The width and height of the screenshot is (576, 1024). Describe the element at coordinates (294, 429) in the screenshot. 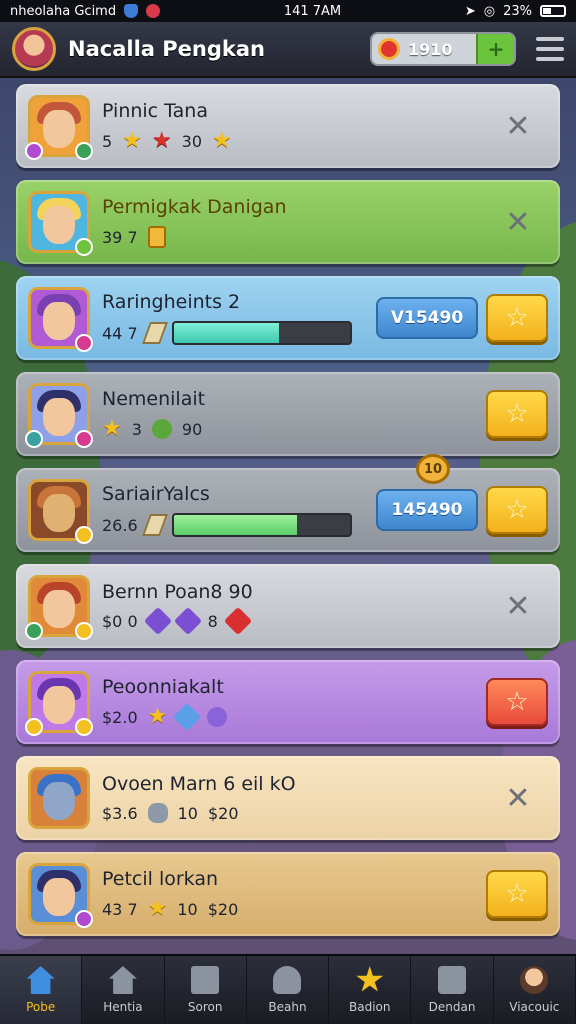

I see `hero-stats: ★ 3 90` at that location.